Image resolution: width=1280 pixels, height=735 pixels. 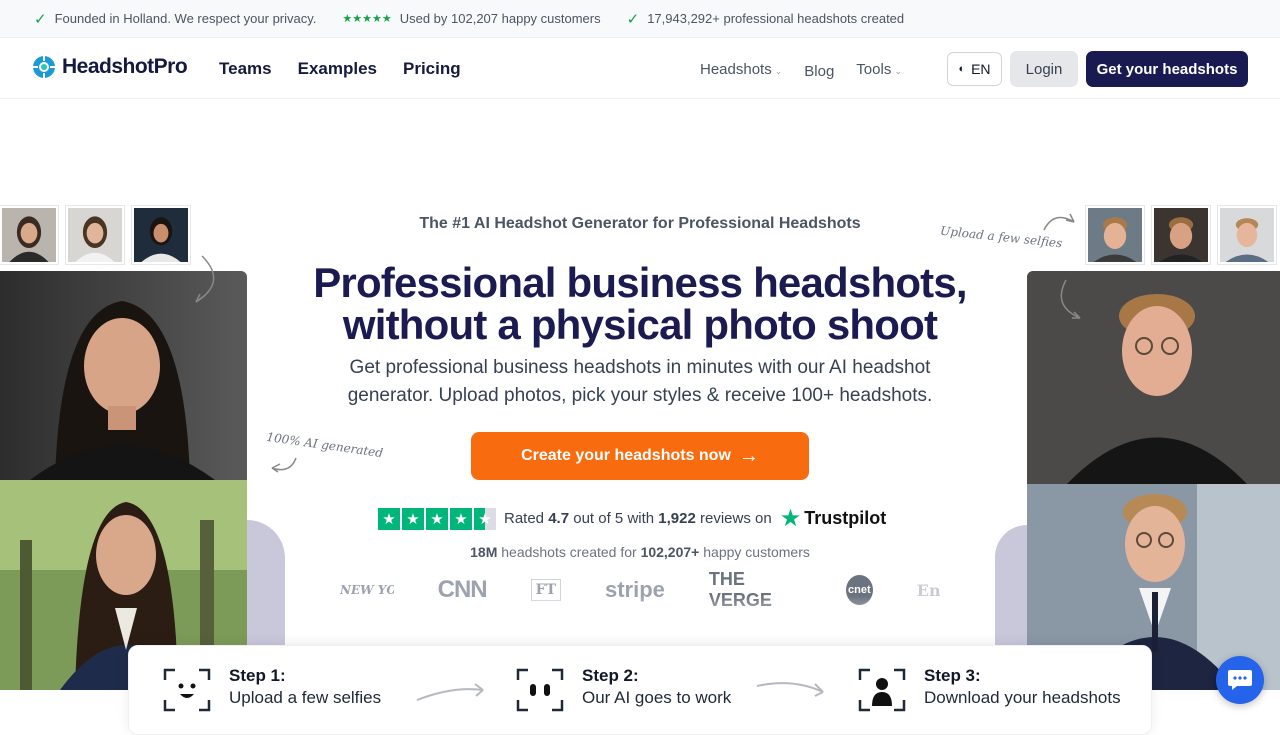 What do you see at coordinates (500, 18) in the screenshot?
I see `customers-text: Used by 102,207 happy customers` at bounding box center [500, 18].